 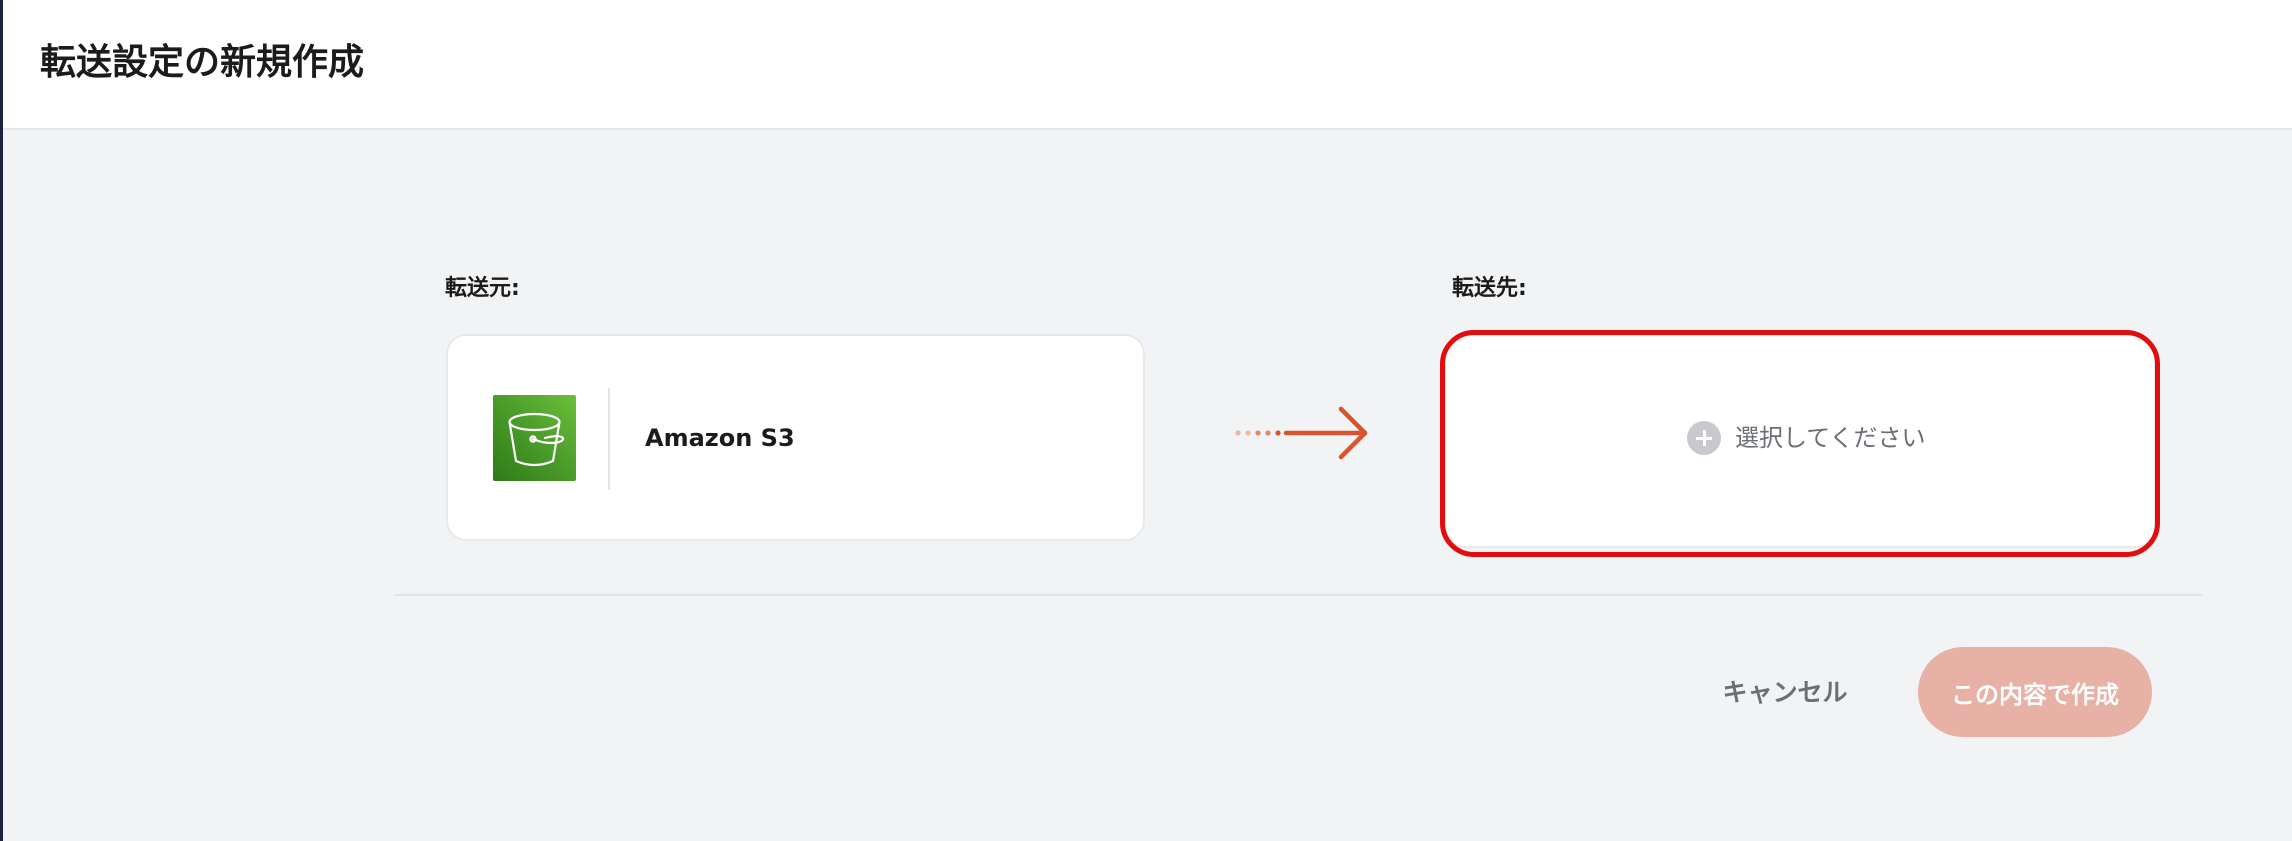 What do you see at coordinates (609, 439) in the screenshot?
I see `card-divider` at bounding box center [609, 439].